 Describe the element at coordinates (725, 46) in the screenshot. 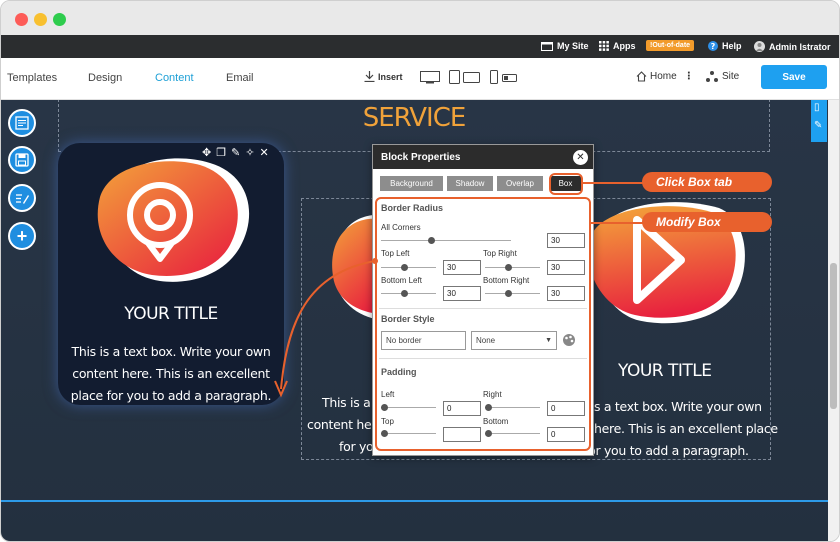

I see `help-link: ? Help` at that location.